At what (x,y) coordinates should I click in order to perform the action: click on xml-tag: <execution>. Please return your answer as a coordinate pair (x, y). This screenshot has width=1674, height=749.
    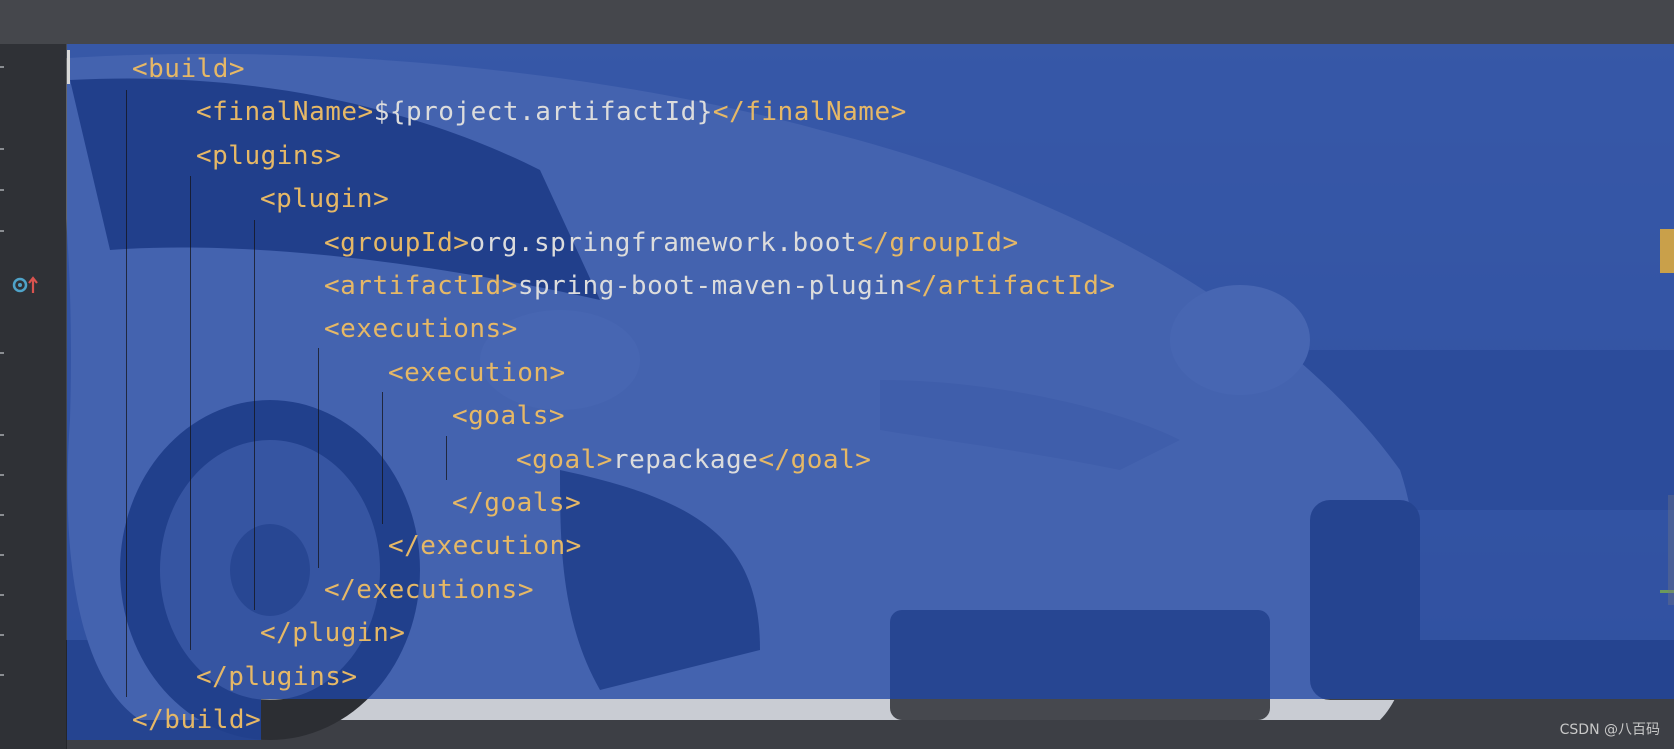
    Looking at the image, I should click on (477, 372).